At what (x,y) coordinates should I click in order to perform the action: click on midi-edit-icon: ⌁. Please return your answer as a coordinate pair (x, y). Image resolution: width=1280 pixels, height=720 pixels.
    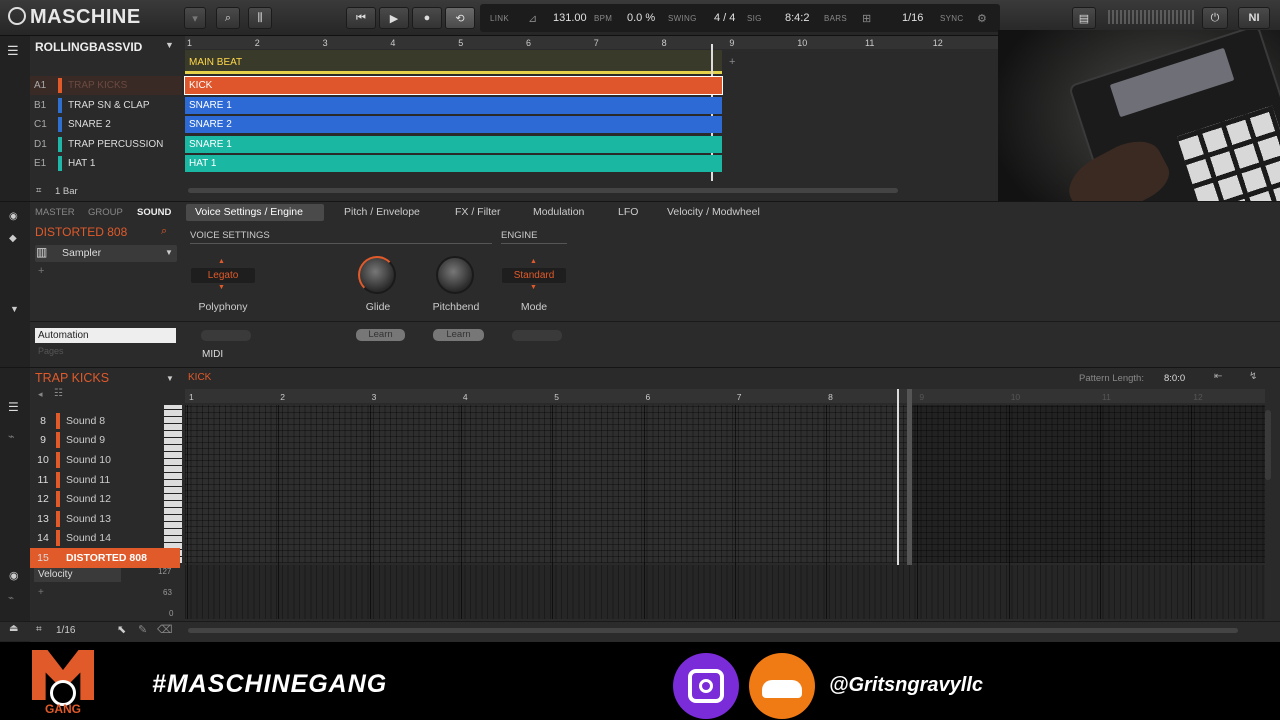
    Looking at the image, I should click on (11, 598).